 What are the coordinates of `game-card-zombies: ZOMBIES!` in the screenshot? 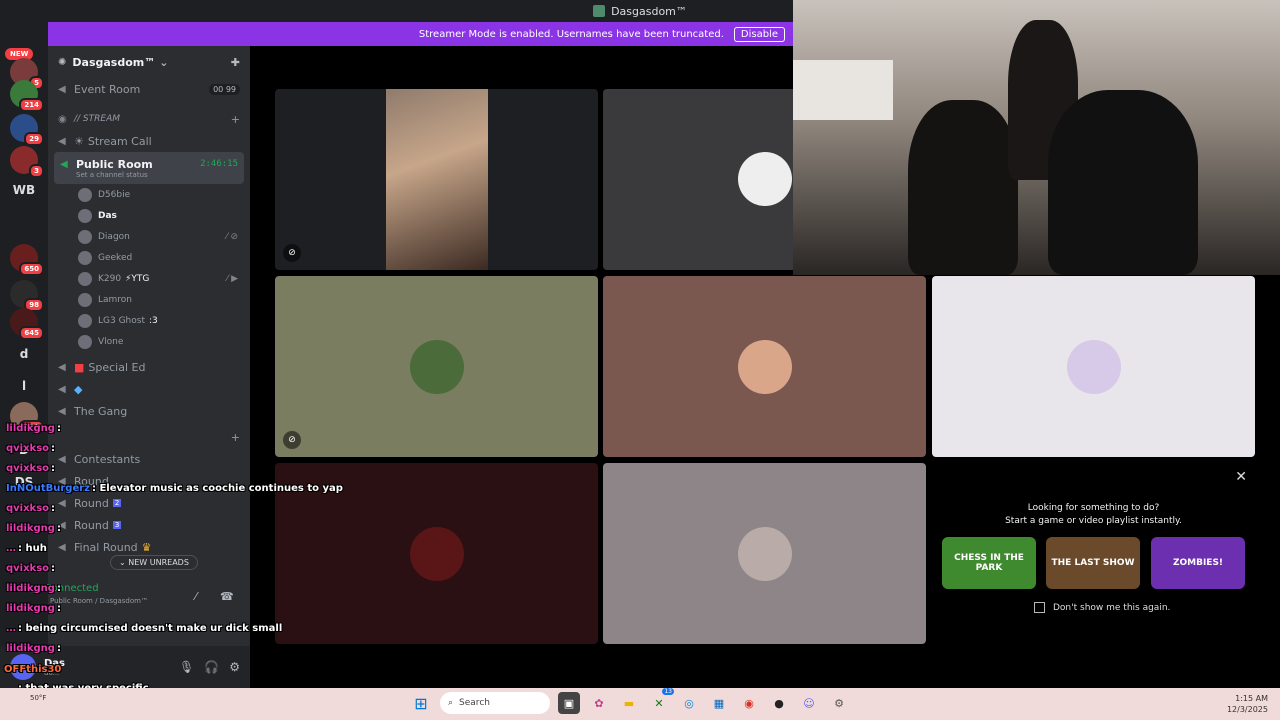 It's located at (1198, 563).